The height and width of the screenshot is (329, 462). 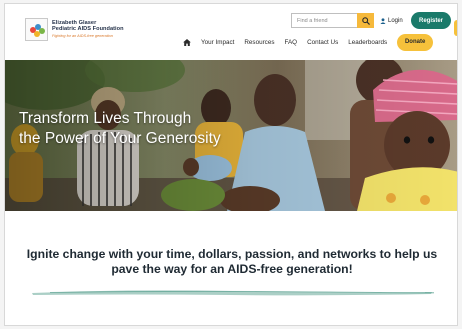 What do you see at coordinates (259, 42) in the screenshot?
I see `nav-item-resources: Resources` at bounding box center [259, 42].